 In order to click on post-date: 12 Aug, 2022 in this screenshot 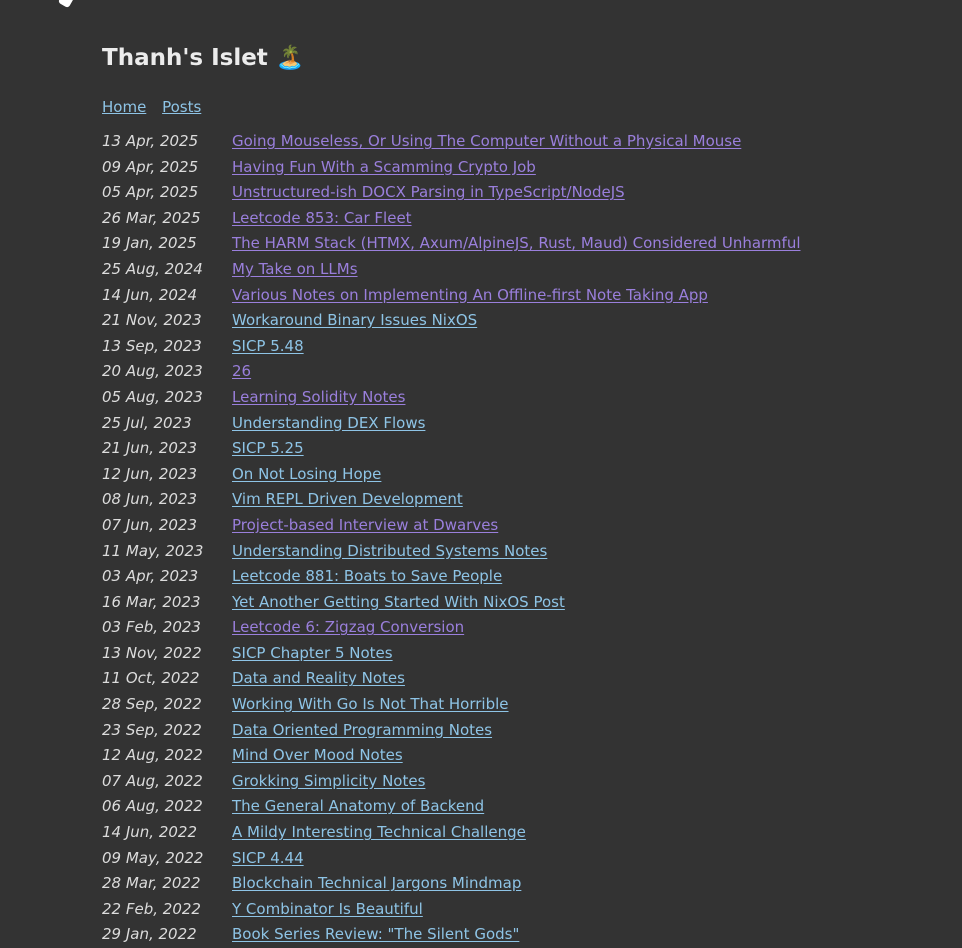, I will do `click(152, 755)`.